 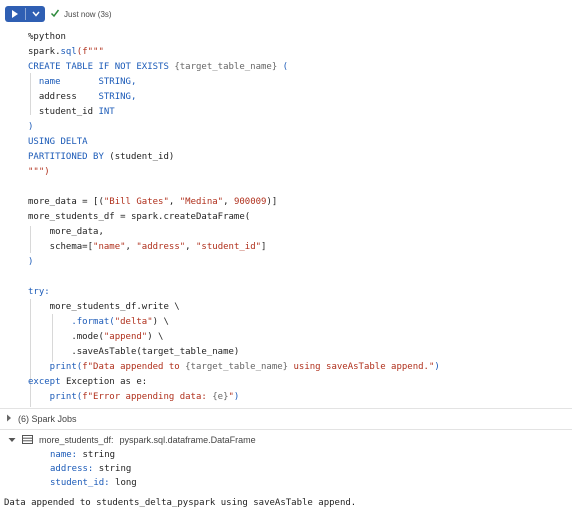 What do you see at coordinates (98, 322) in the screenshot?
I see `code-line: .format("delta") \` at bounding box center [98, 322].